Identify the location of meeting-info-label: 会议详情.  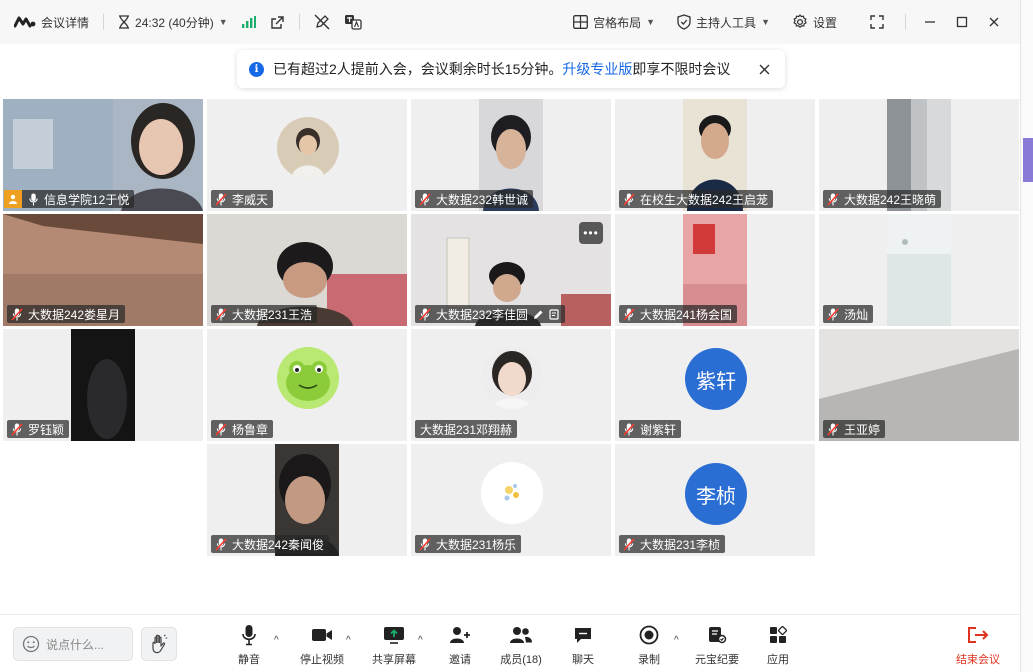
(65, 22).